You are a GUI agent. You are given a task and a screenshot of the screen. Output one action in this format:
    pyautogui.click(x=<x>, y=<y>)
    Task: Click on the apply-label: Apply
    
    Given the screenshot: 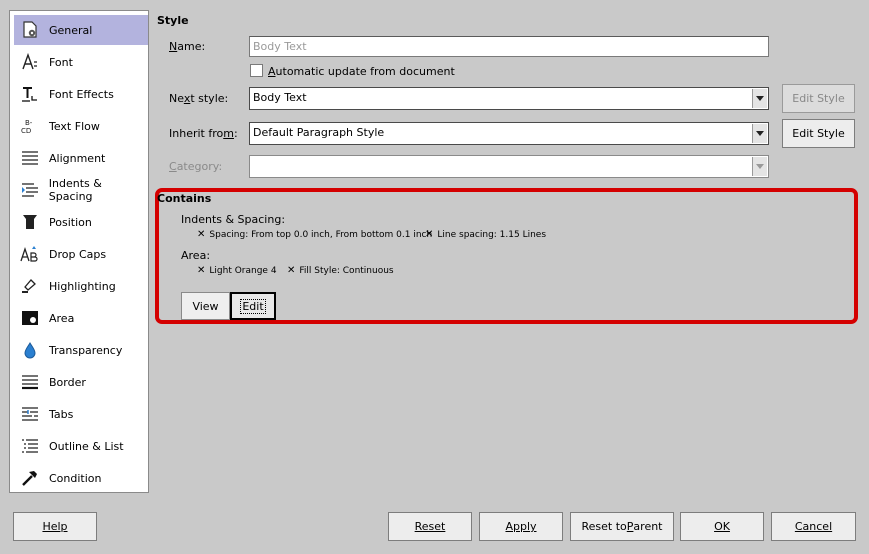 What is the action you would take?
    pyautogui.click(x=521, y=526)
    